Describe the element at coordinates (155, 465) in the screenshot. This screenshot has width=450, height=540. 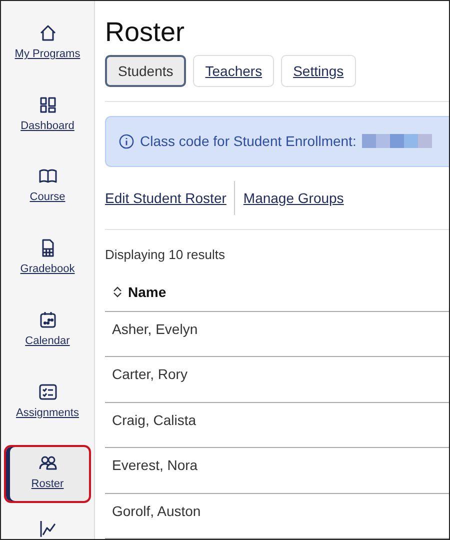
I see `table-cell: Everest, Nora` at that location.